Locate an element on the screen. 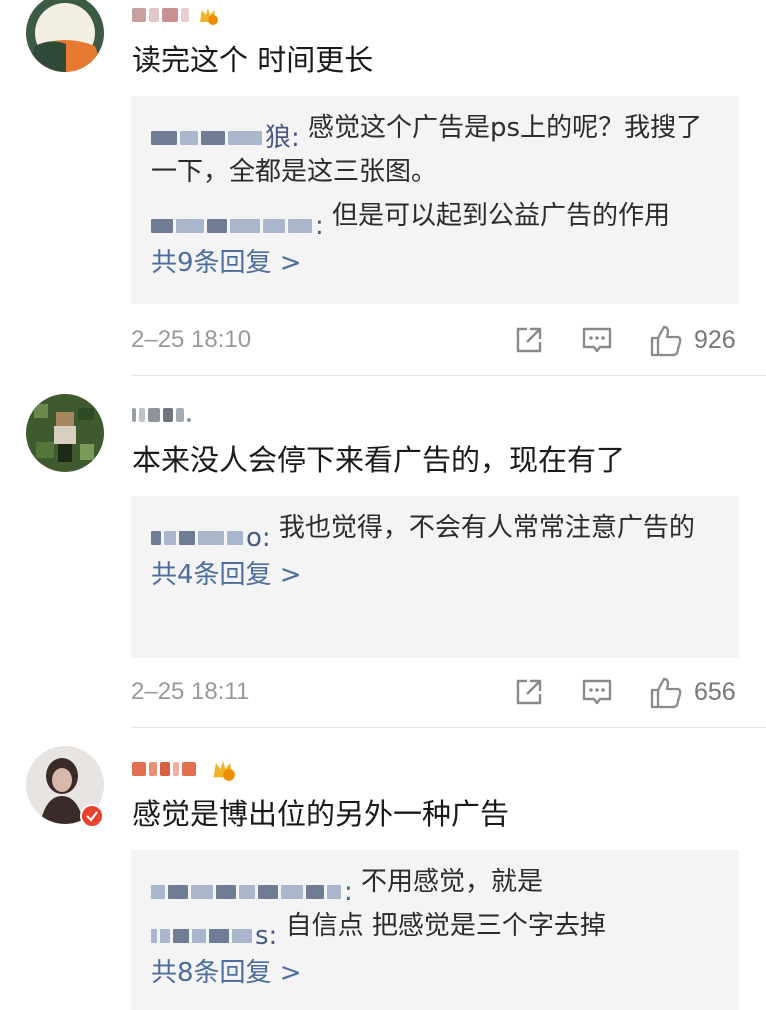 The image size is (766, 1010). comment-text: 读完这个 时间更长 is located at coordinates (253, 60).